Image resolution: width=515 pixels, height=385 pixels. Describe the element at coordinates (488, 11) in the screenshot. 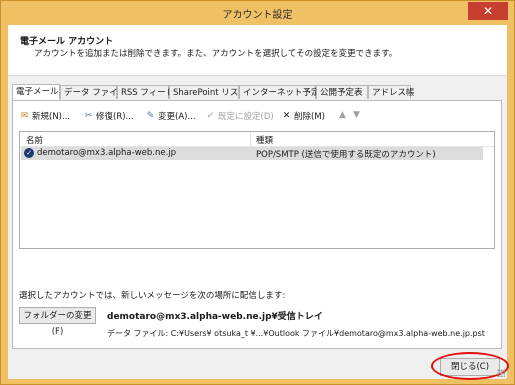

I see `close-window-icon: ✕` at that location.